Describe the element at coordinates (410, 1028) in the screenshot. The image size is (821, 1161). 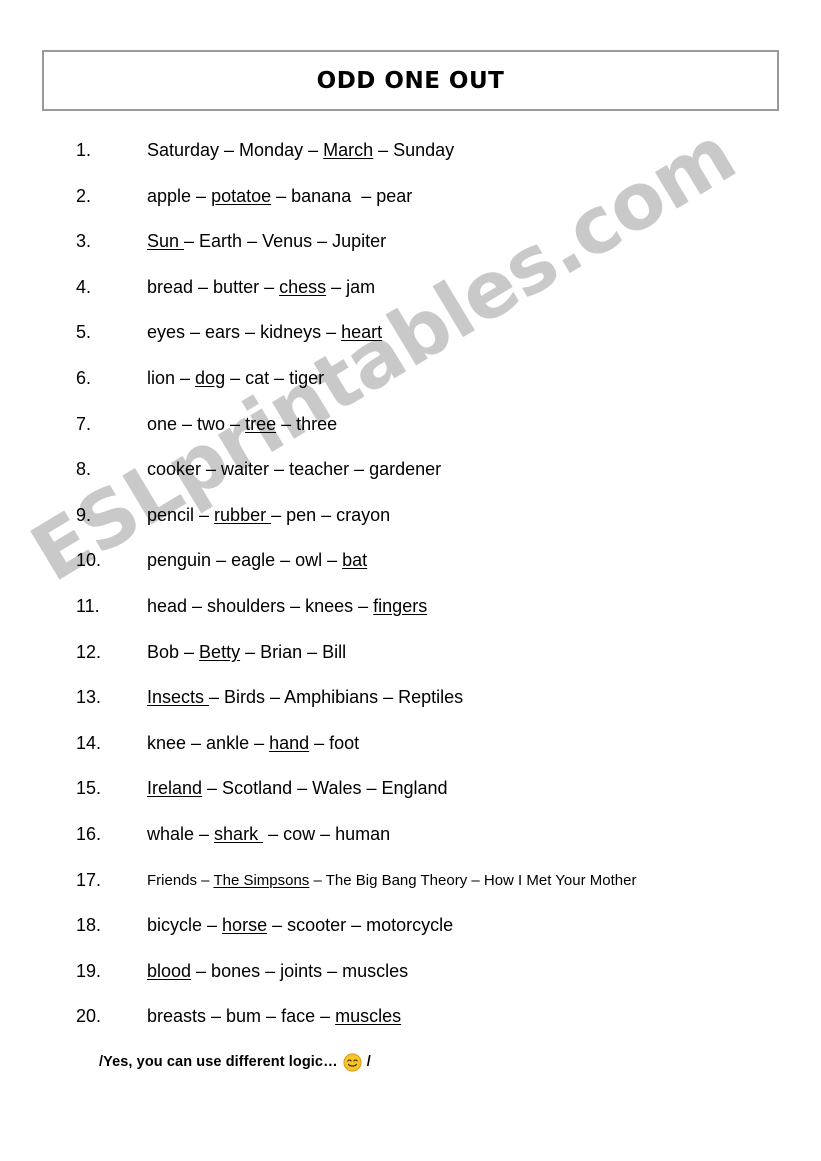
I see `list-item: 20. breasts – bum – face – muscles` at that location.